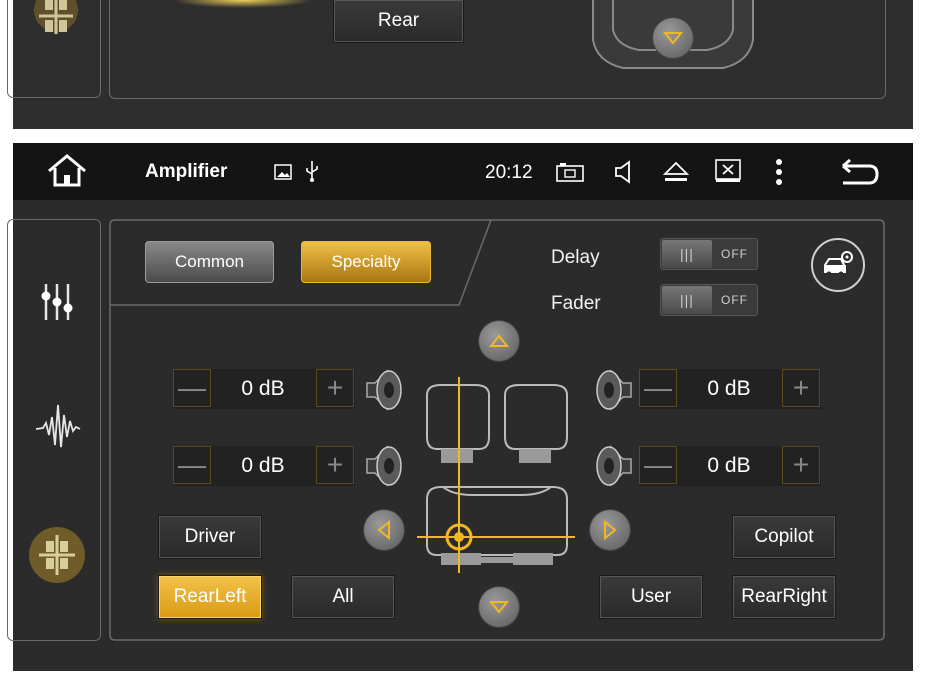  Describe the element at coordinates (335, 388) in the screenshot. I see `front-left-plus-button: +` at that location.